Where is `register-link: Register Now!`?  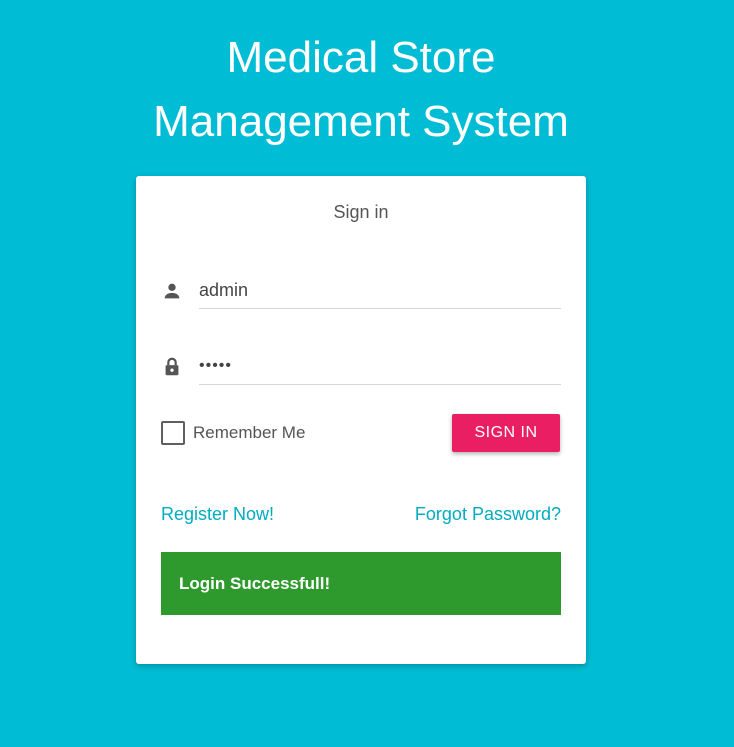
register-link: Register Now! is located at coordinates (217, 514).